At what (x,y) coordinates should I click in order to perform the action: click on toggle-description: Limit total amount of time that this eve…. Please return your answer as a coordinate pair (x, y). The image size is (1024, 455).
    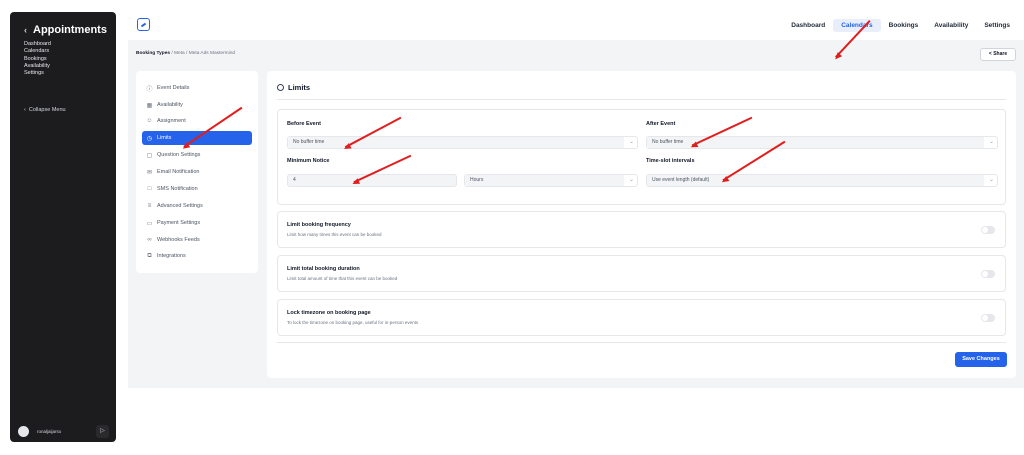
    Looking at the image, I should click on (342, 278).